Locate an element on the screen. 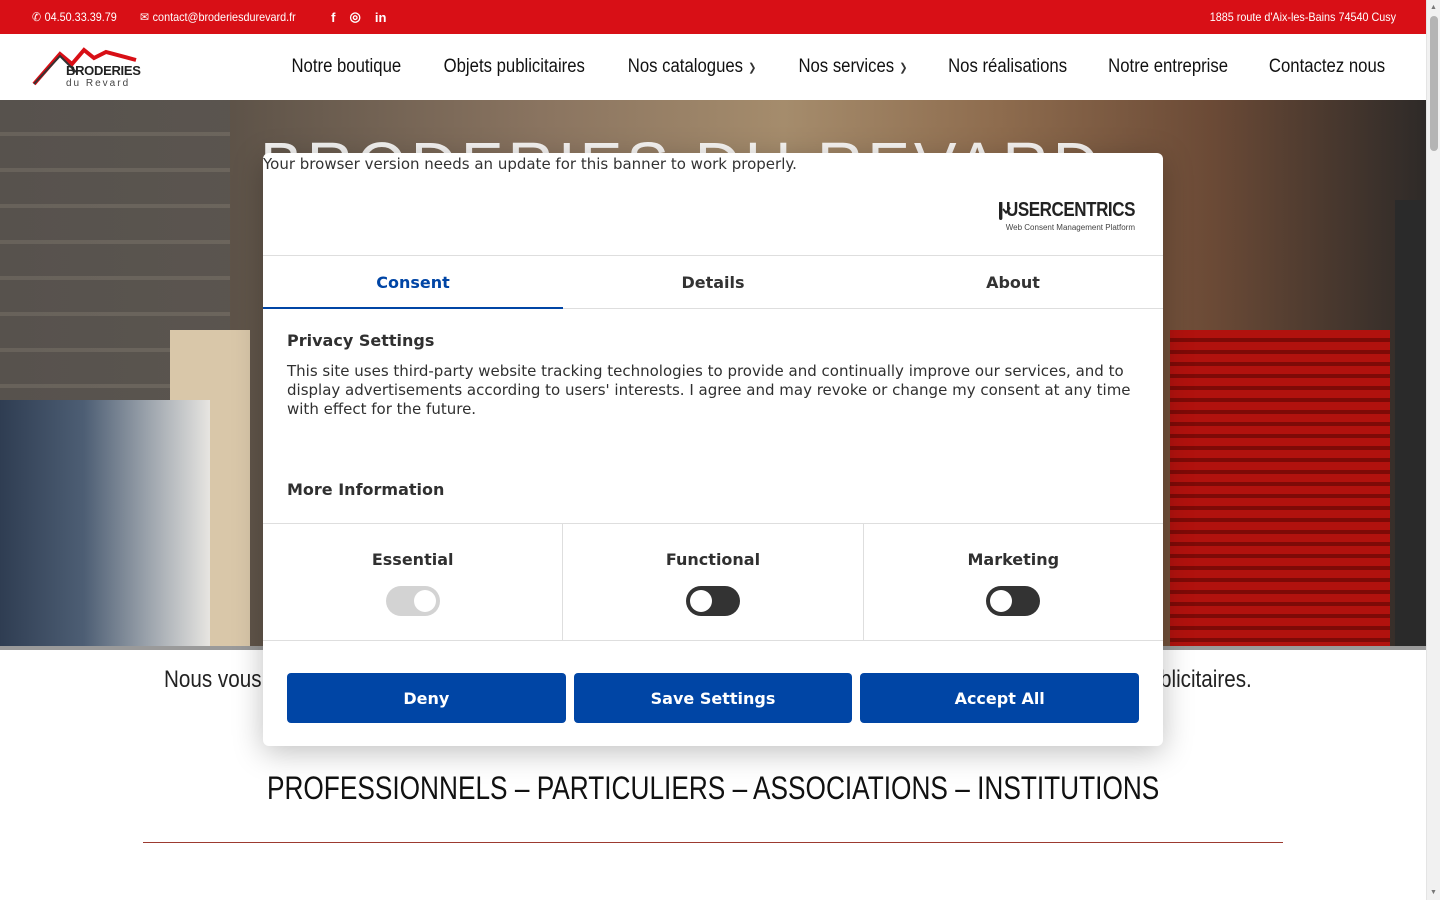  site-logo: BRODERIES du Revard is located at coordinates (87, 67).